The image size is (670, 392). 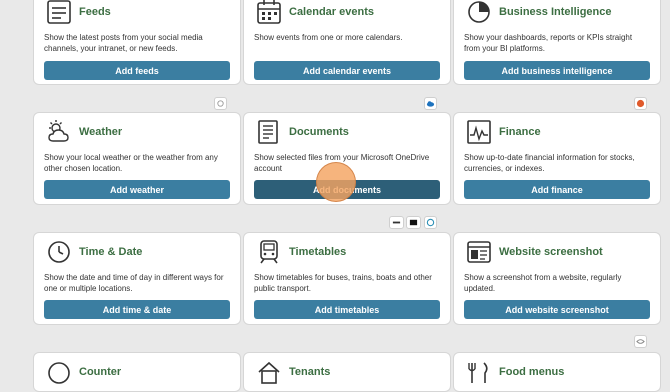 I want to click on card-title: Time & Date, so click(x=111, y=252).